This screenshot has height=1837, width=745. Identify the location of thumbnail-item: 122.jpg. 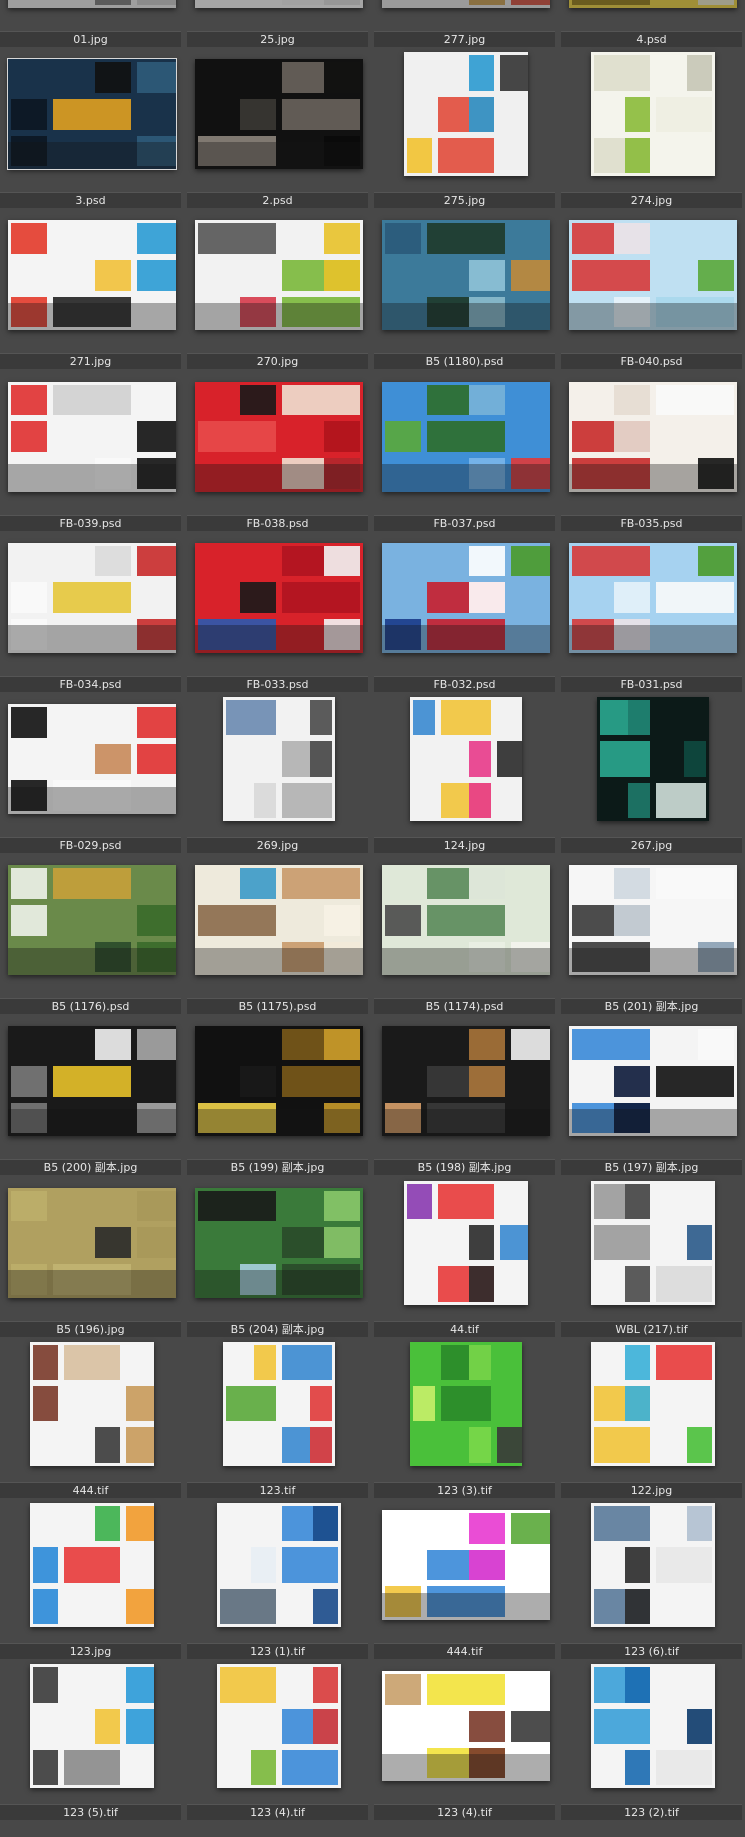
(652, 1417).